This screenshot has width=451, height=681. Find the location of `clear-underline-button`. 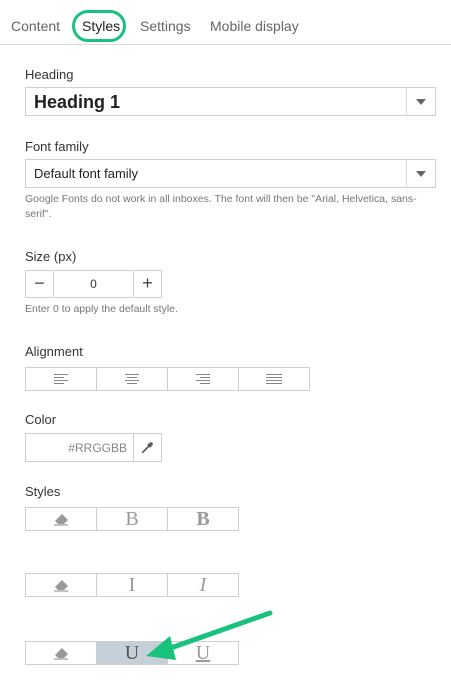

clear-underline-button is located at coordinates (61, 653).